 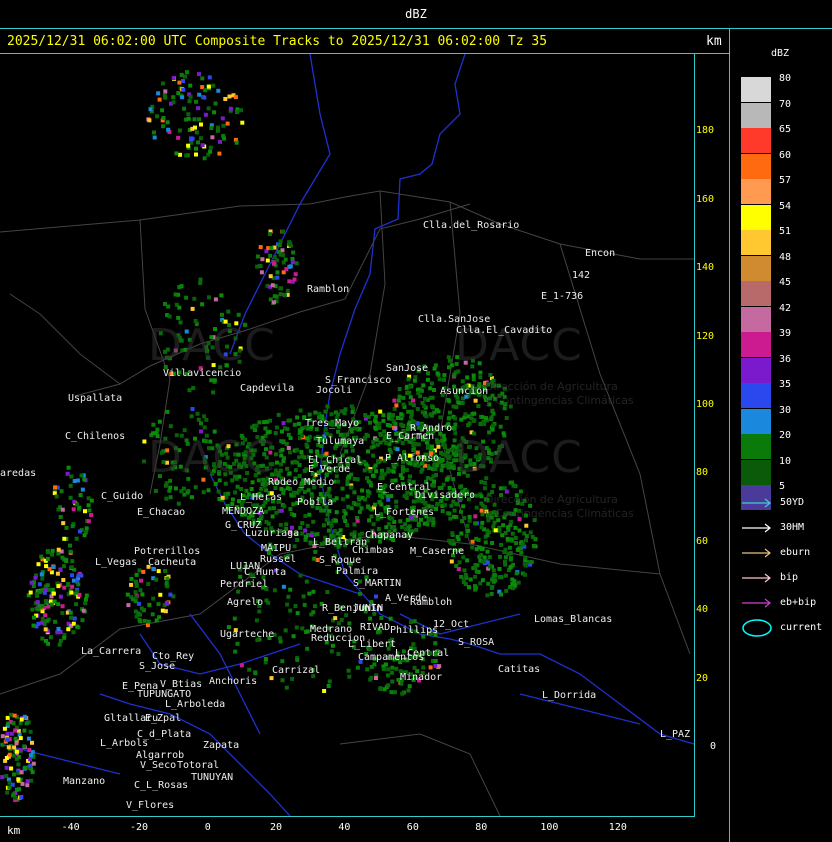 I want to click on y-tick-label: 140, so click(x=705, y=268).